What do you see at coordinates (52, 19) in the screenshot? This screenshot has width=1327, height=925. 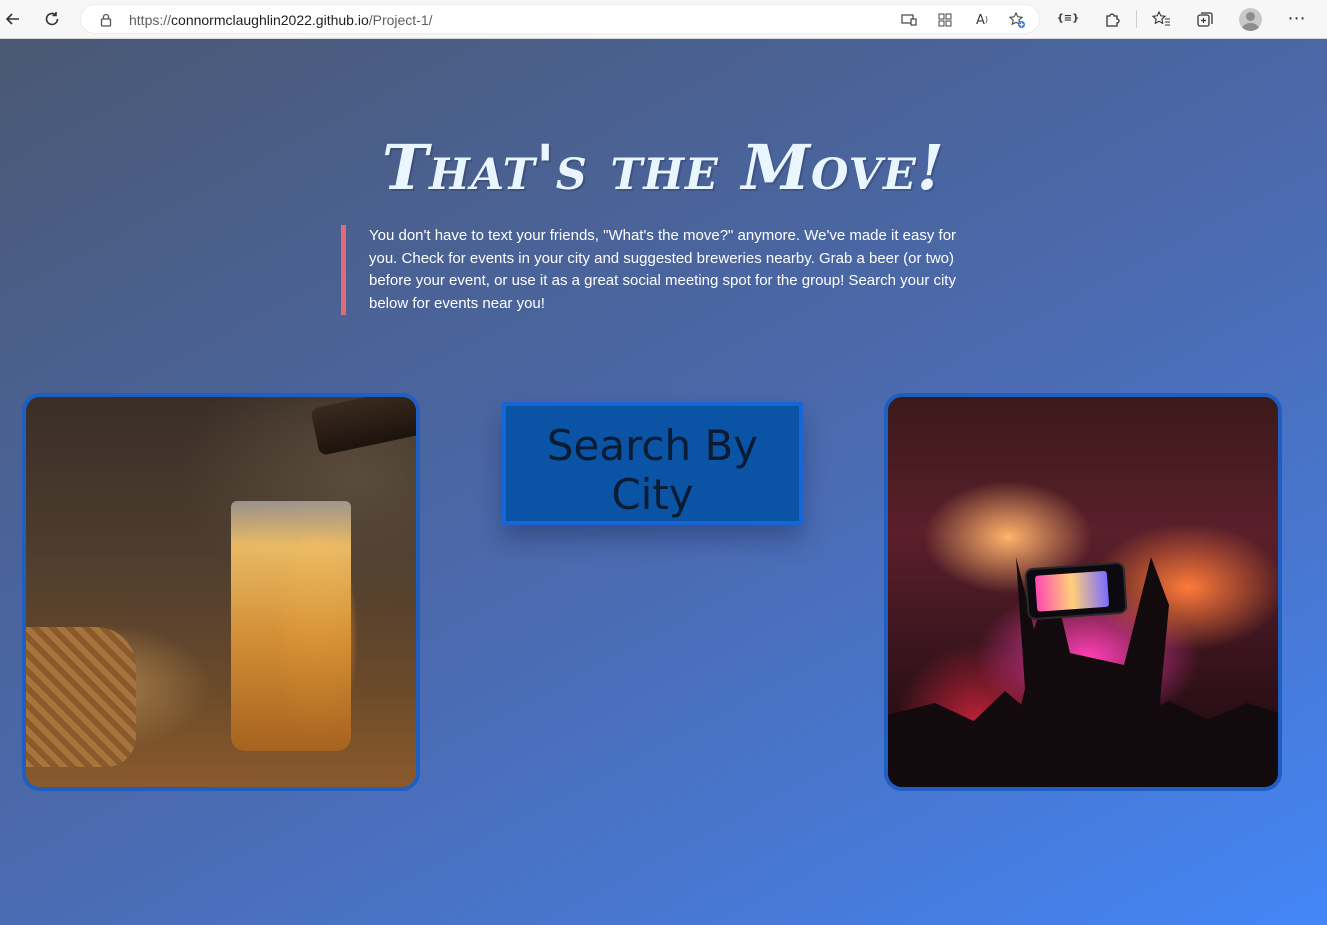 I see `refresh-icon` at bounding box center [52, 19].